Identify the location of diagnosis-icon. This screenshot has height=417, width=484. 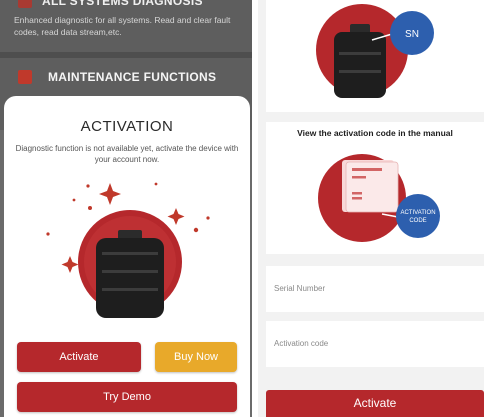
(25, 4).